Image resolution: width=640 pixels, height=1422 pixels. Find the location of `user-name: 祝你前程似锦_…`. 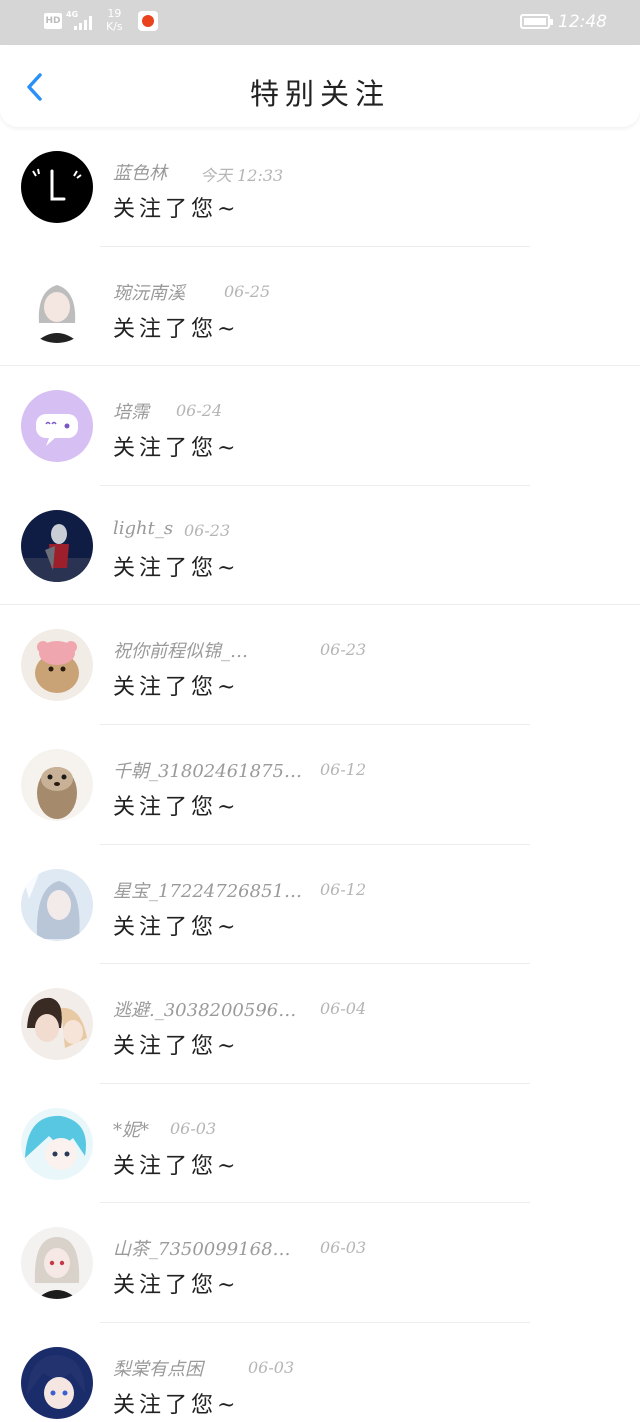

user-name: 祝你前程似锦_… is located at coordinates (180, 650).